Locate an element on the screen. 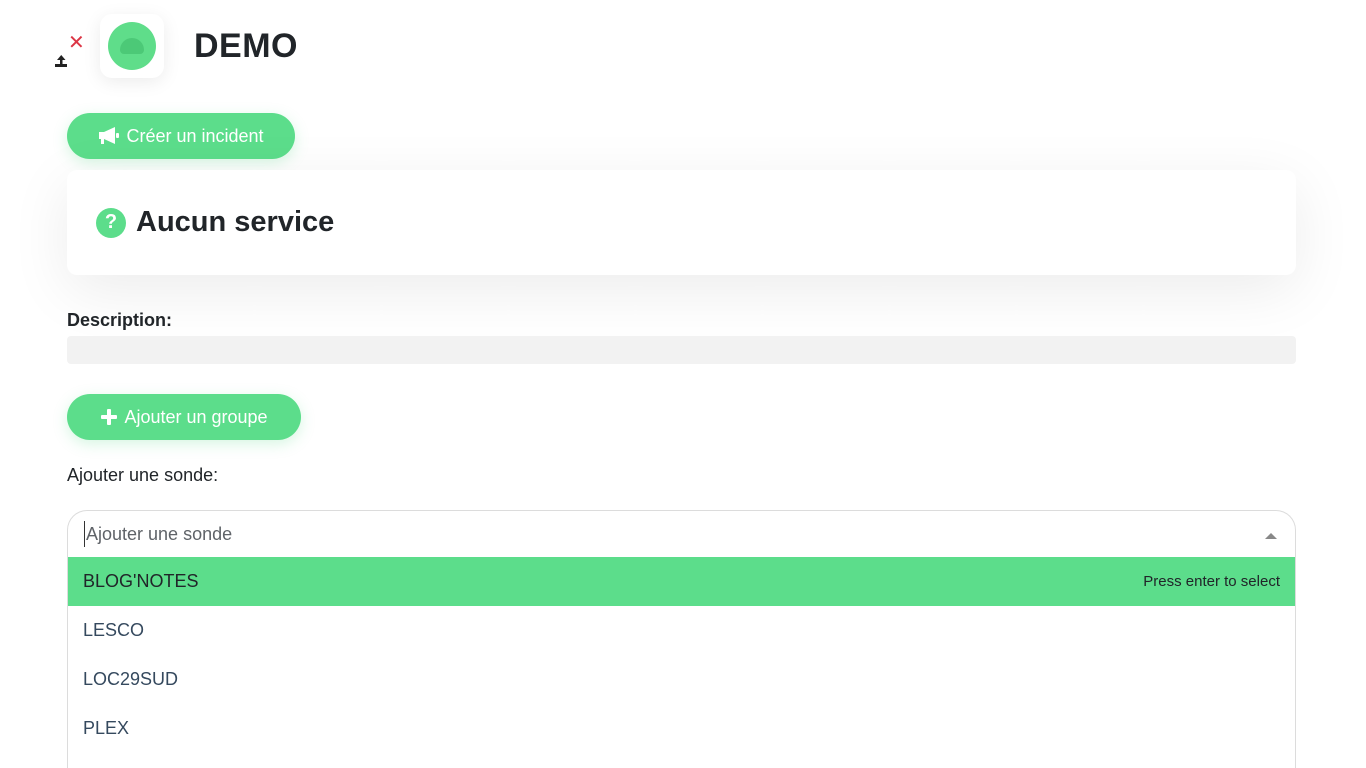  service-status-title: Aucun service is located at coordinates (235, 222).